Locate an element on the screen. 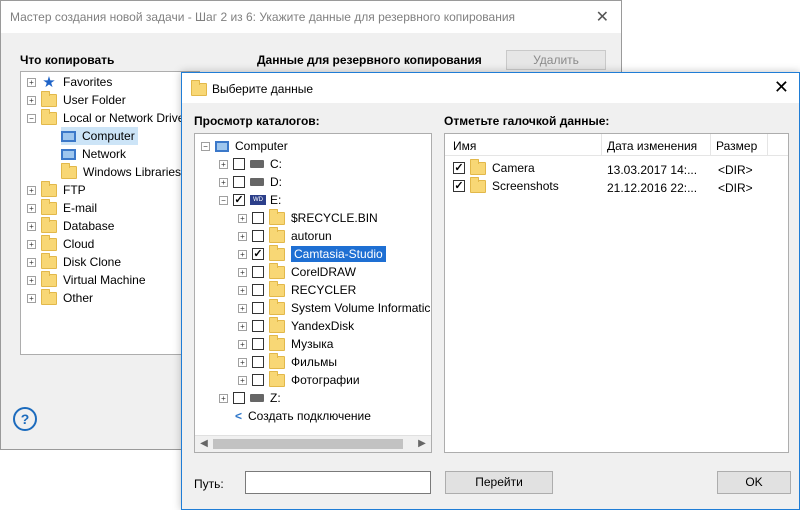 This screenshot has width=800, height=510. folder-autorun: + autorun is located at coordinates (285, 235).